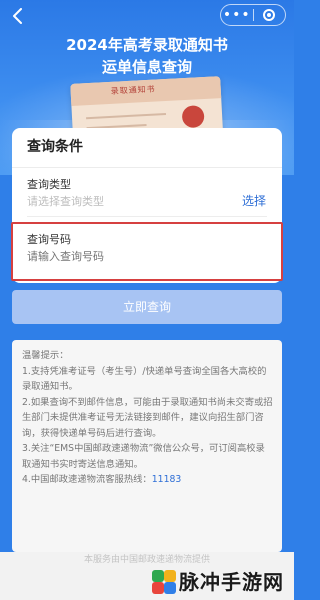  What do you see at coordinates (193, 117) in the screenshot?
I see `envelope-seal` at bounding box center [193, 117].